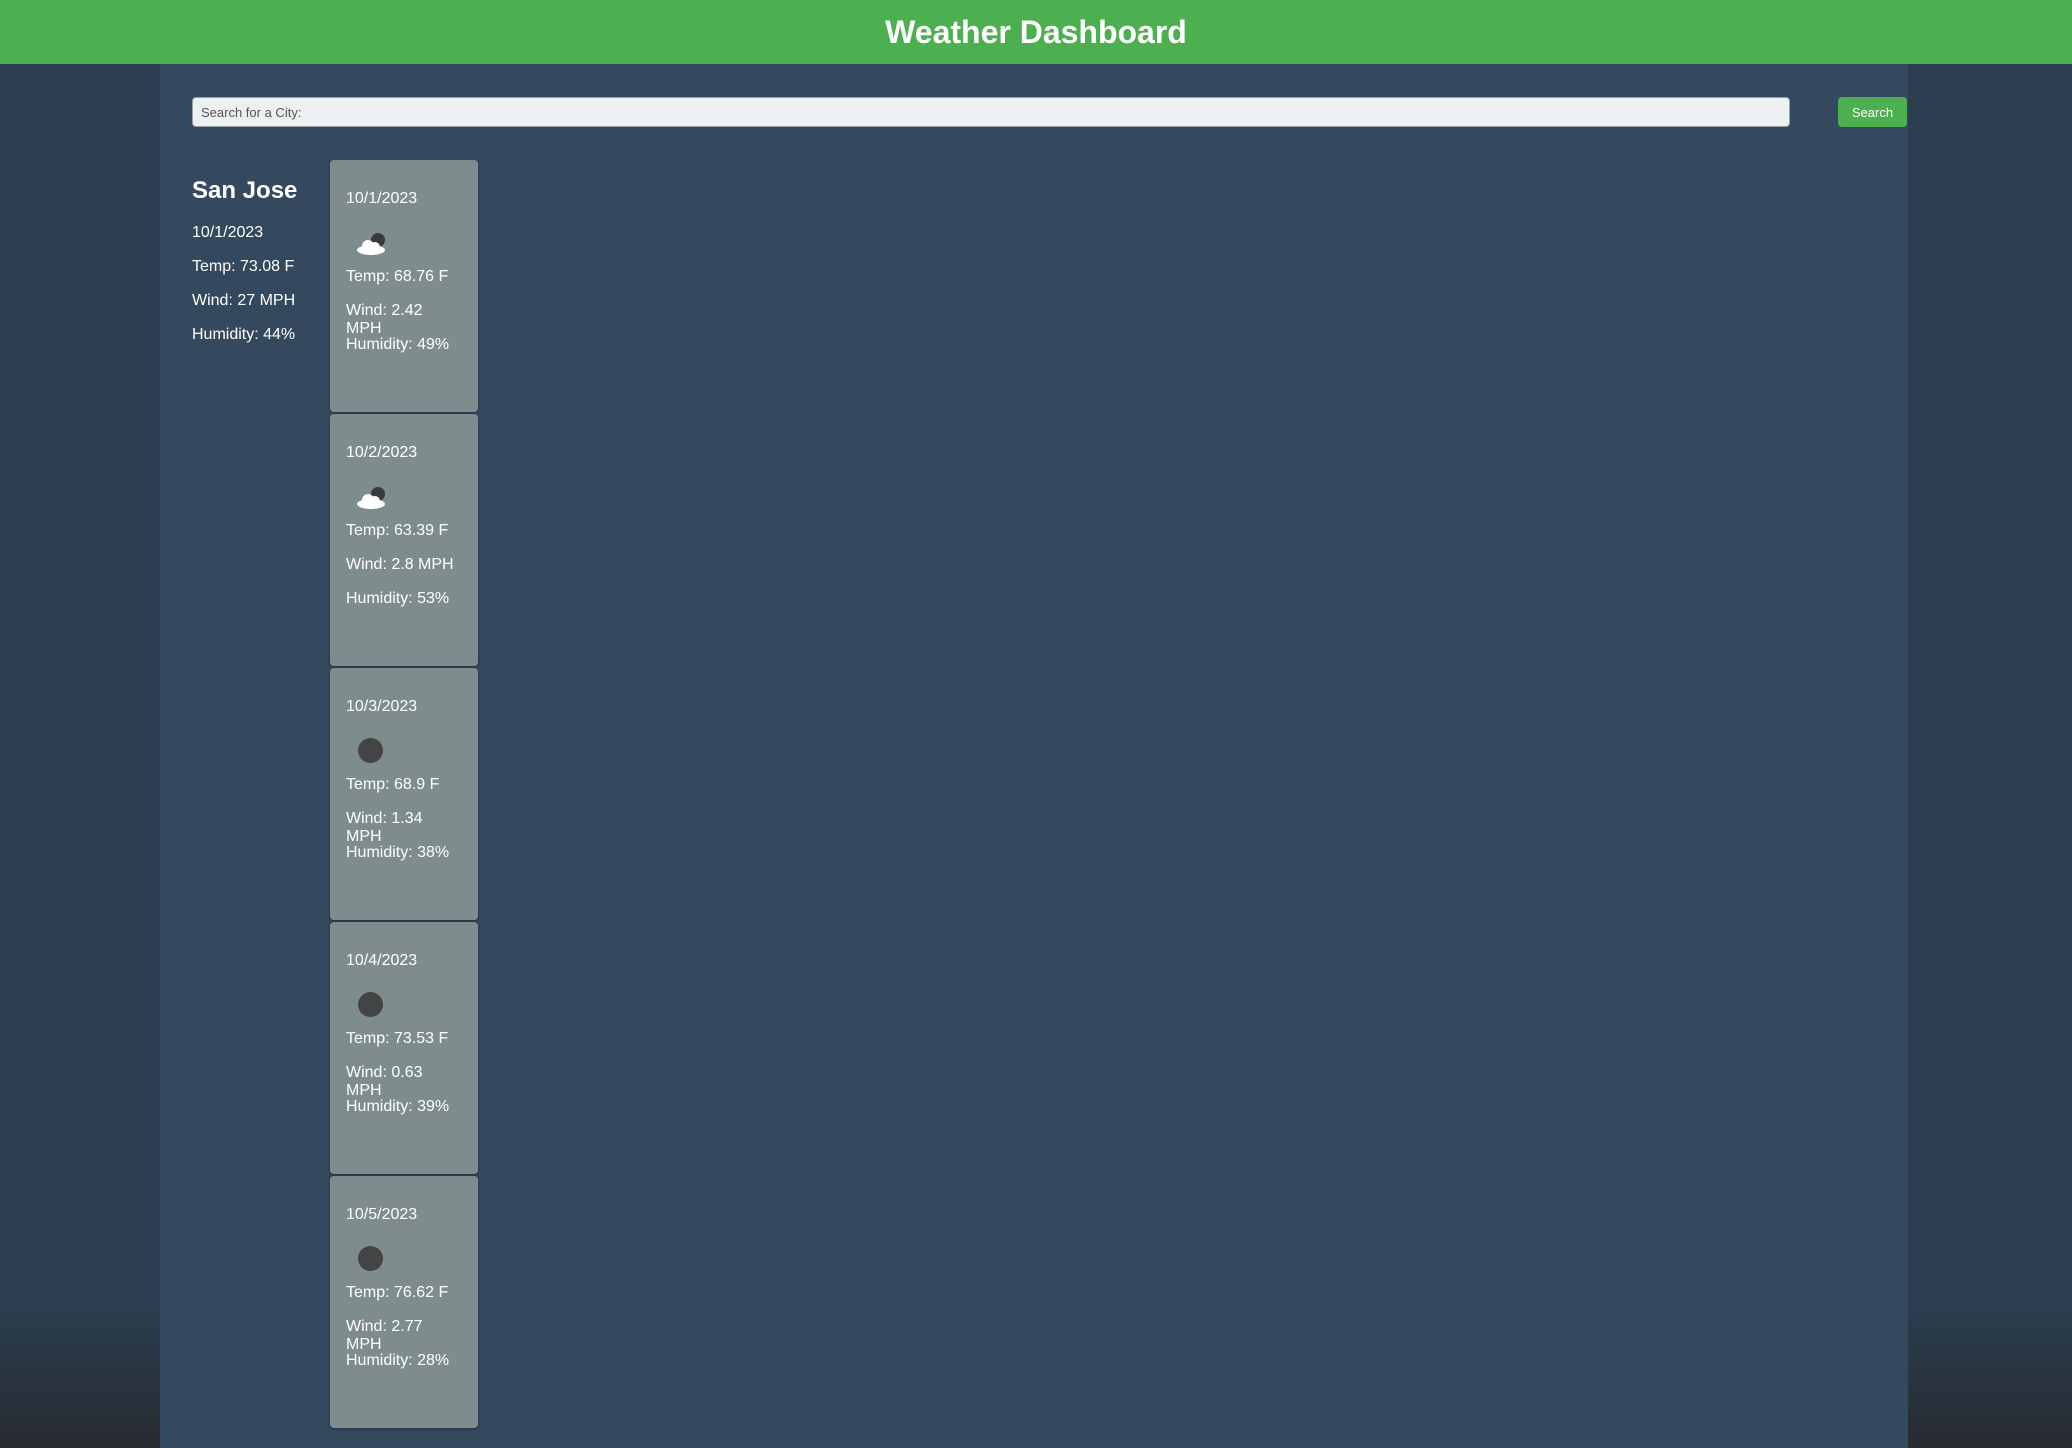 This screenshot has height=1448, width=2072. I want to click on forecast-temp: Temp: 68.9 F, so click(393, 784).